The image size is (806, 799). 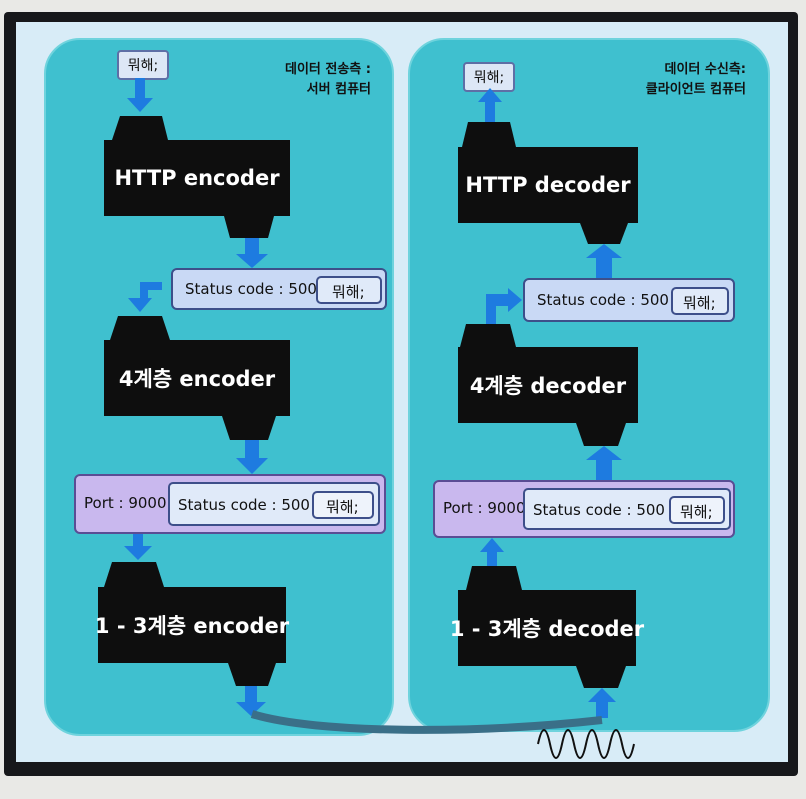 I want to click on sender-transport-input-funnel, so click(x=140, y=328).